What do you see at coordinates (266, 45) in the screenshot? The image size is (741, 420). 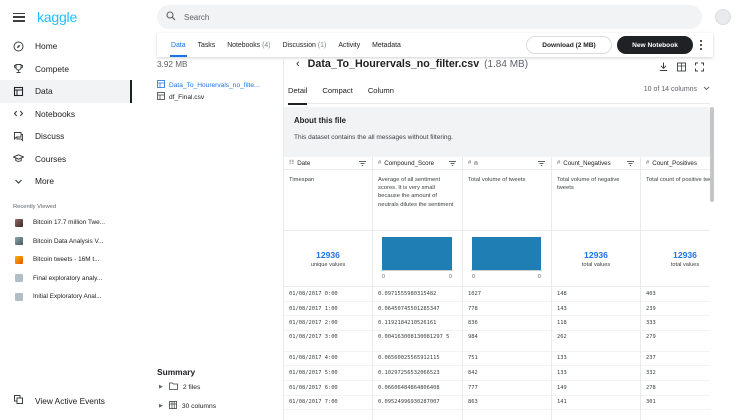 I see `tab-count: (4)` at bounding box center [266, 45].